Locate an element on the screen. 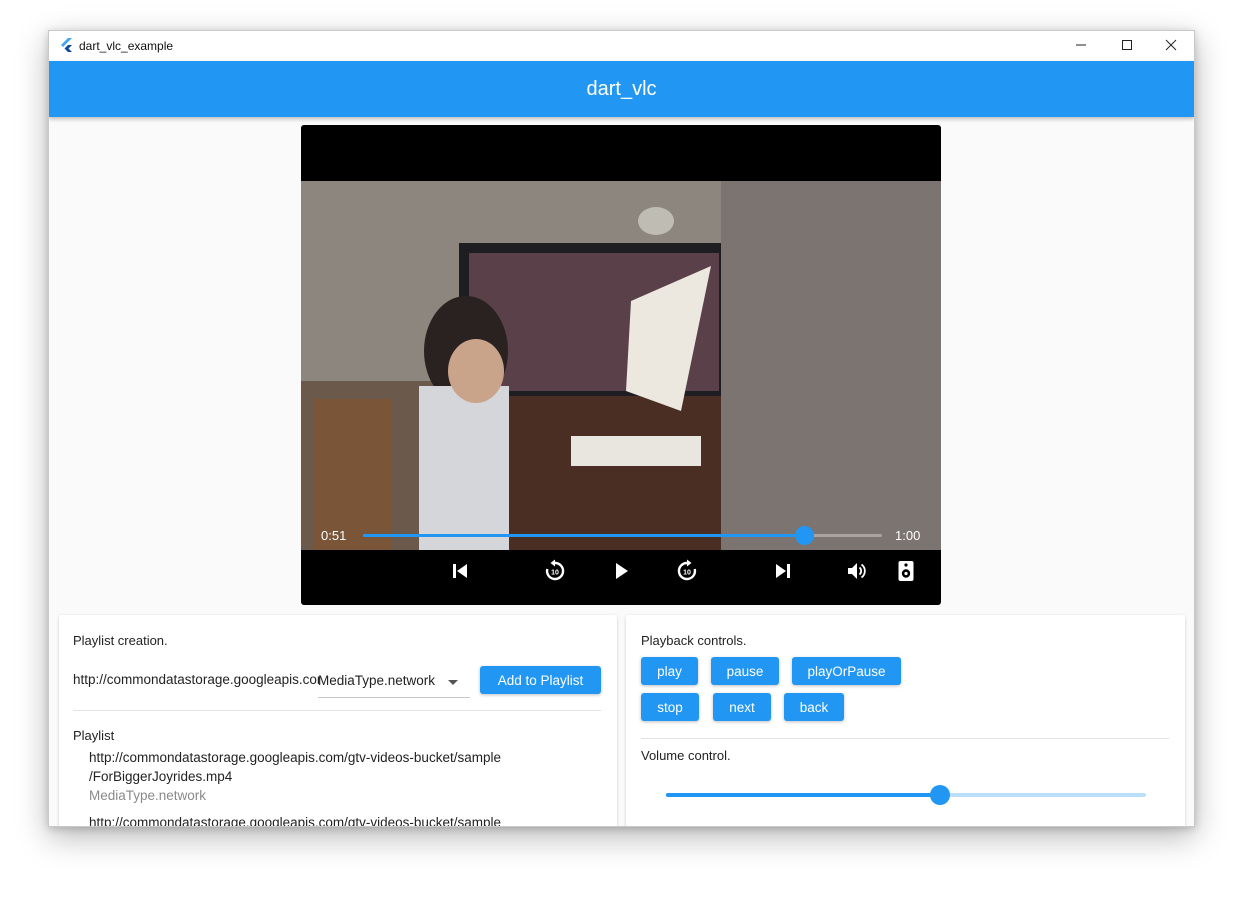  volume-icon is located at coordinates (856, 573).